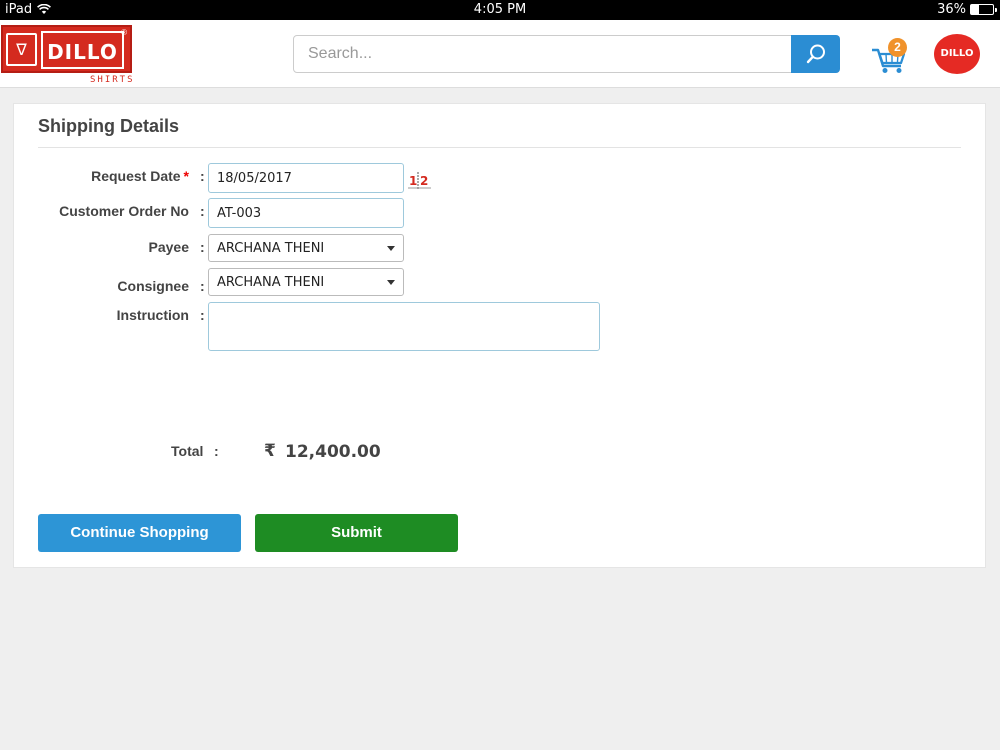  What do you see at coordinates (957, 54) in the screenshot?
I see `avatar: DILLO` at bounding box center [957, 54].